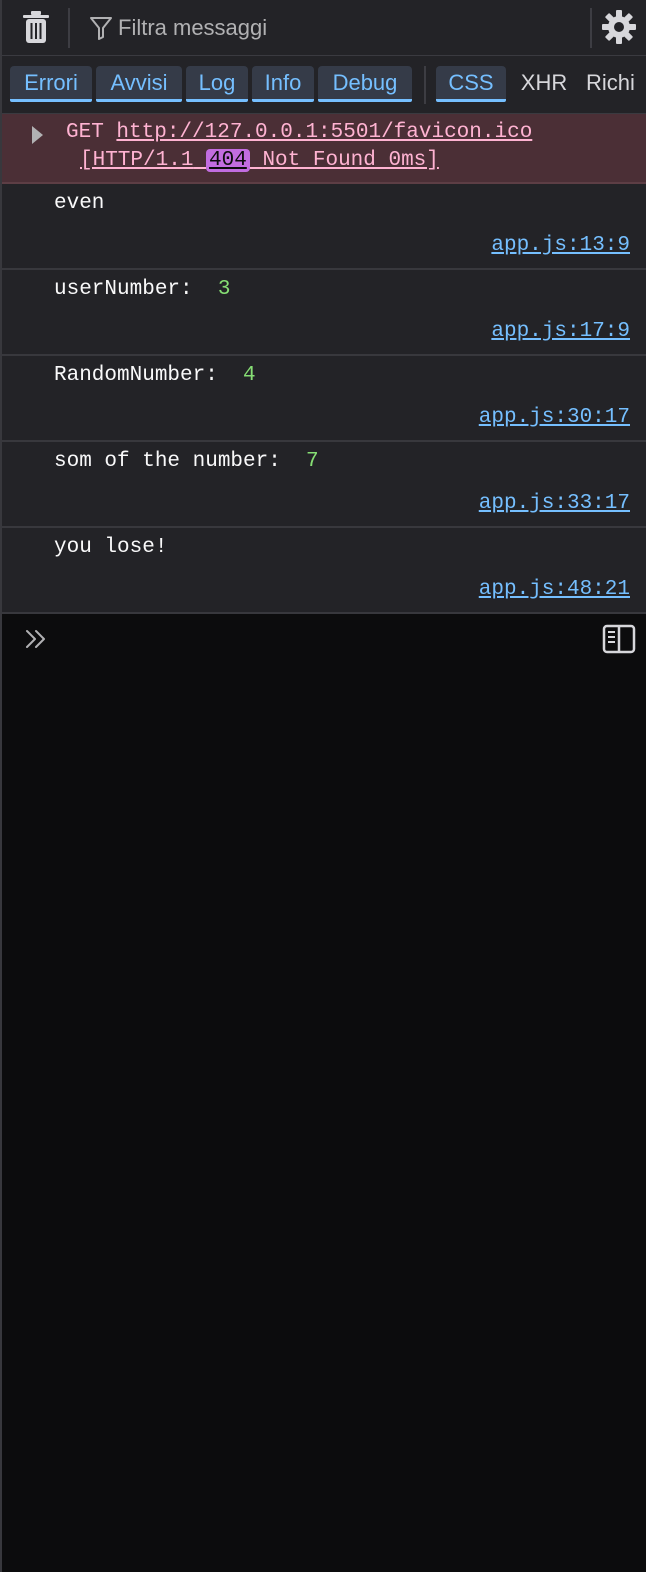  What do you see at coordinates (35, 639) in the screenshot?
I see `double-chevron-right-icon` at bounding box center [35, 639].